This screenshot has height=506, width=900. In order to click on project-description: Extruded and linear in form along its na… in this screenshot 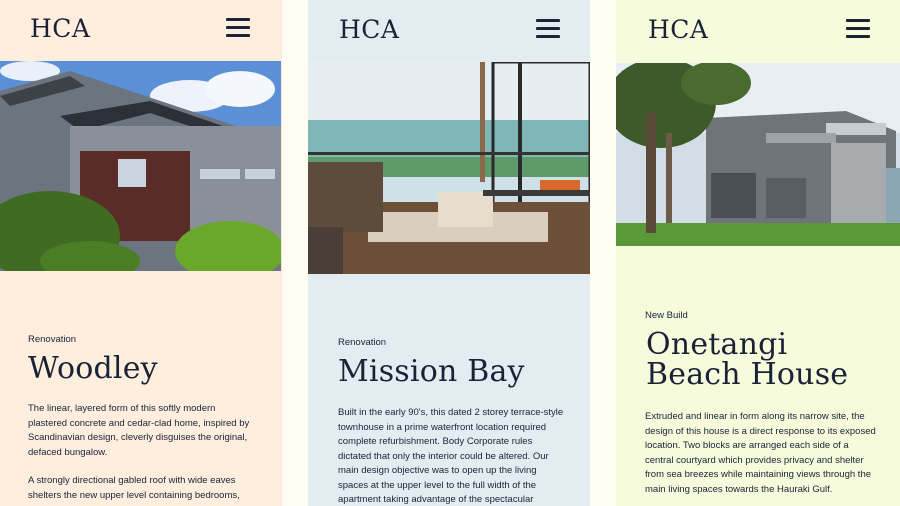, I will do `click(760, 453)`.